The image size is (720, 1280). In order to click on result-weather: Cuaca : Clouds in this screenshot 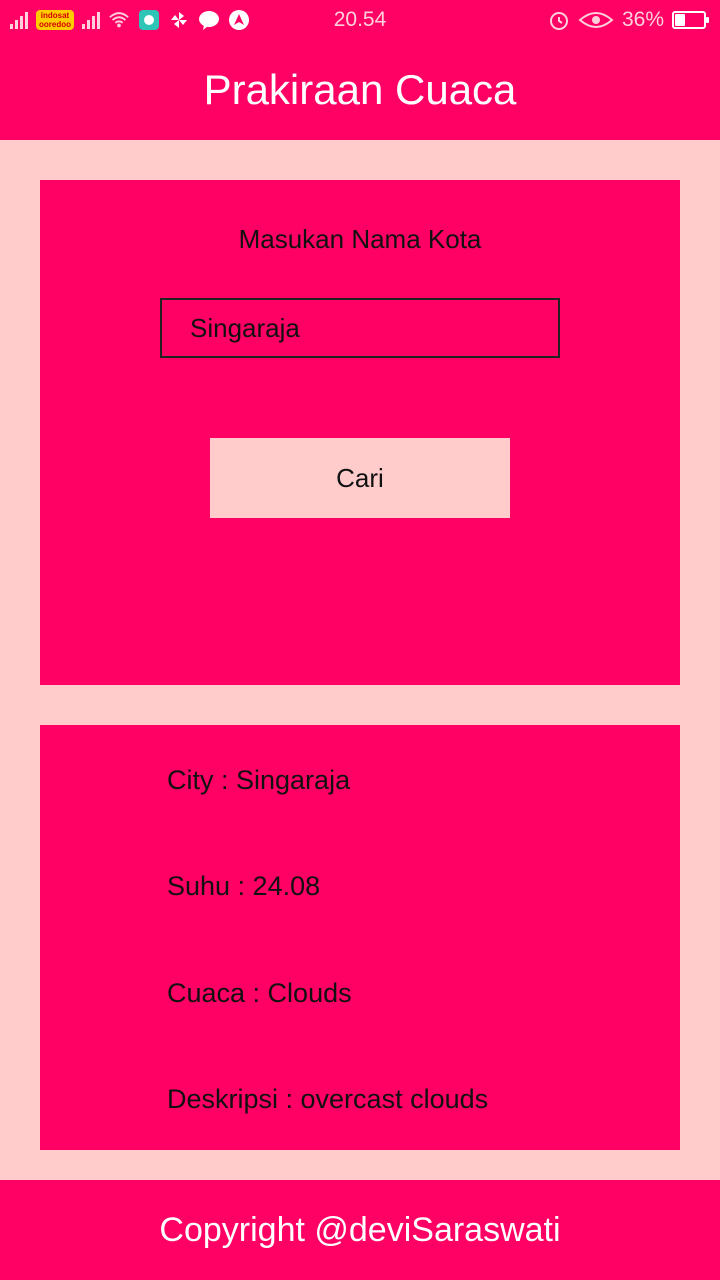, I will do `click(259, 993)`.